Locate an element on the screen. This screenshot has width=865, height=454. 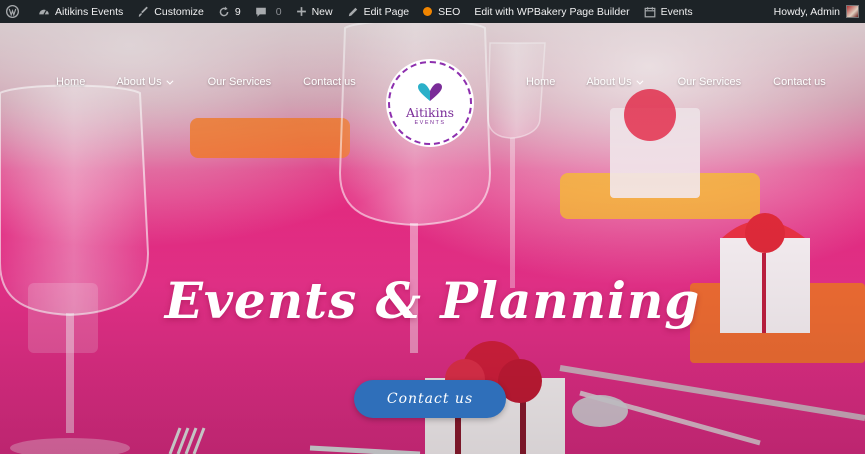
new-label: New is located at coordinates (322, 11).